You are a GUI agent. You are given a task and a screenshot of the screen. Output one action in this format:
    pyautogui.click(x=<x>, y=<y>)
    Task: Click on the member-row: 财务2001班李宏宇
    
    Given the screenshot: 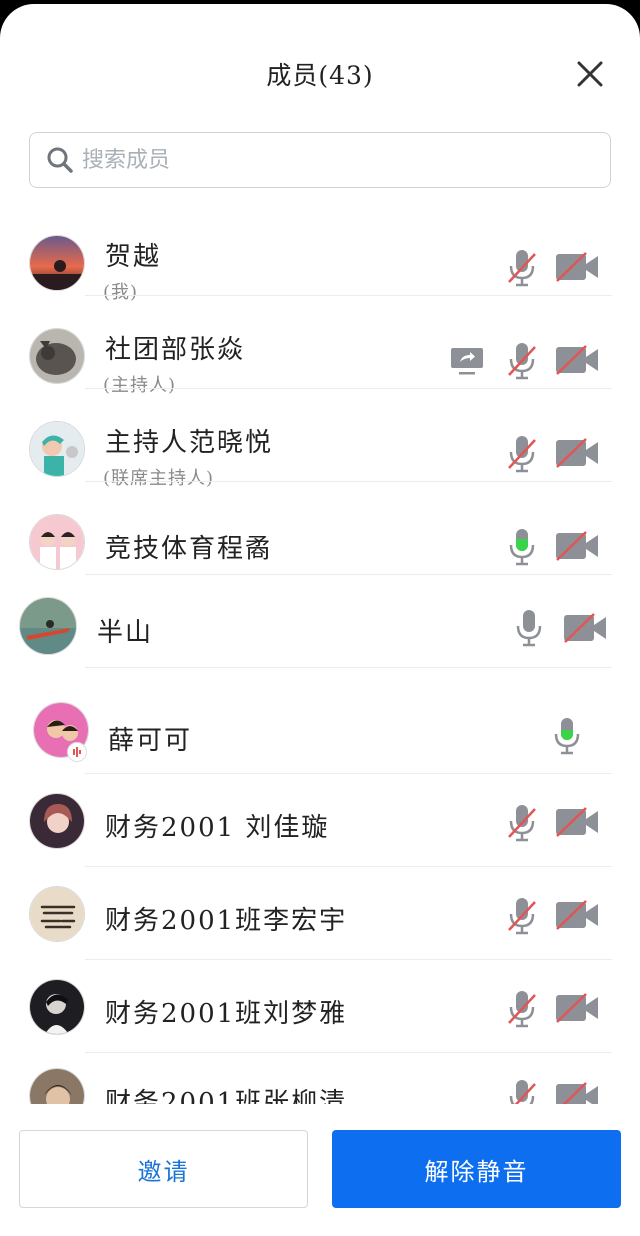 What is the action you would take?
    pyautogui.click(x=320, y=914)
    